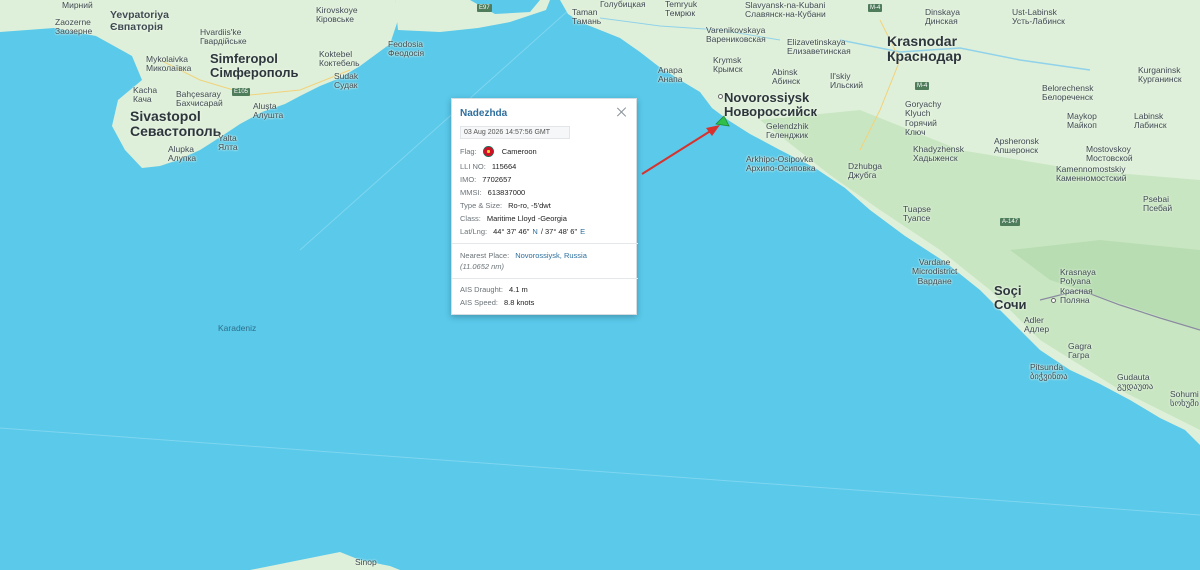 The height and width of the screenshot is (570, 1200). What do you see at coordinates (1038, 17) in the screenshot?
I see `place-label: Ust-Labinsk Усть-Лабинск` at bounding box center [1038, 17].